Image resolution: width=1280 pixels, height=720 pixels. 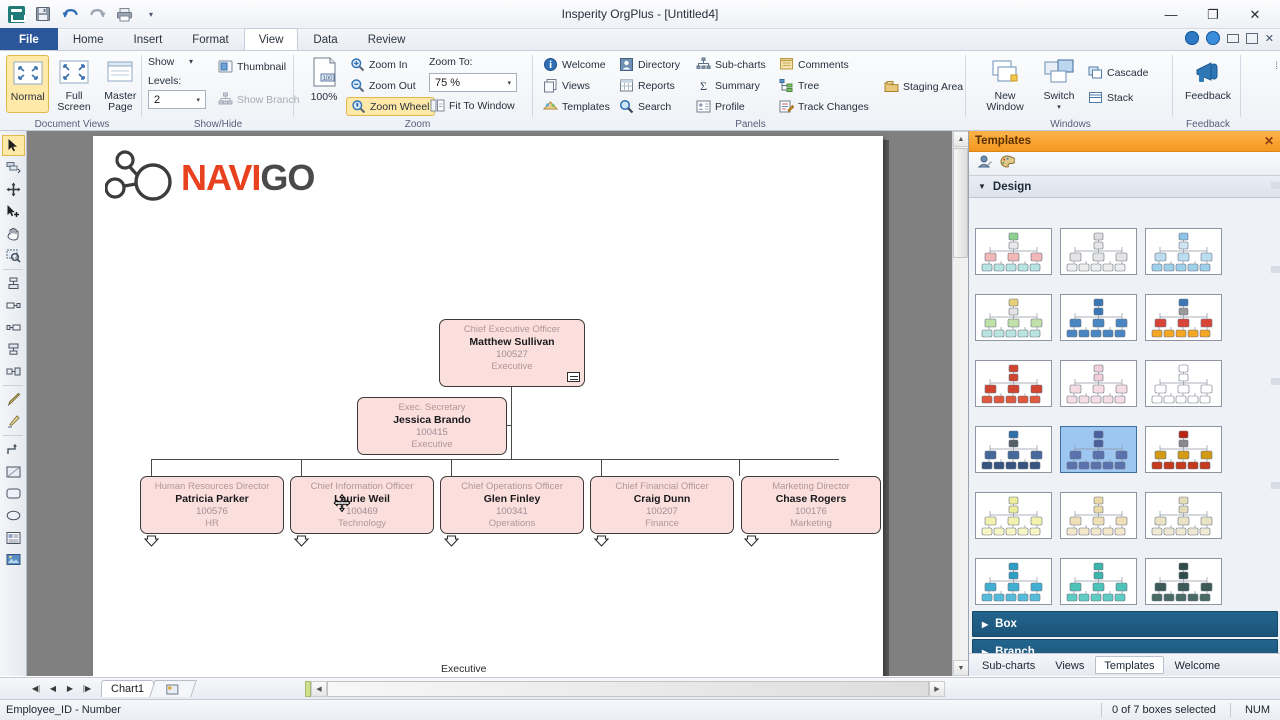 What do you see at coordinates (473, 82) in the screenshot?
I see `zoom-to-combo: 75 % ▾` at bounding box center [473, 82].